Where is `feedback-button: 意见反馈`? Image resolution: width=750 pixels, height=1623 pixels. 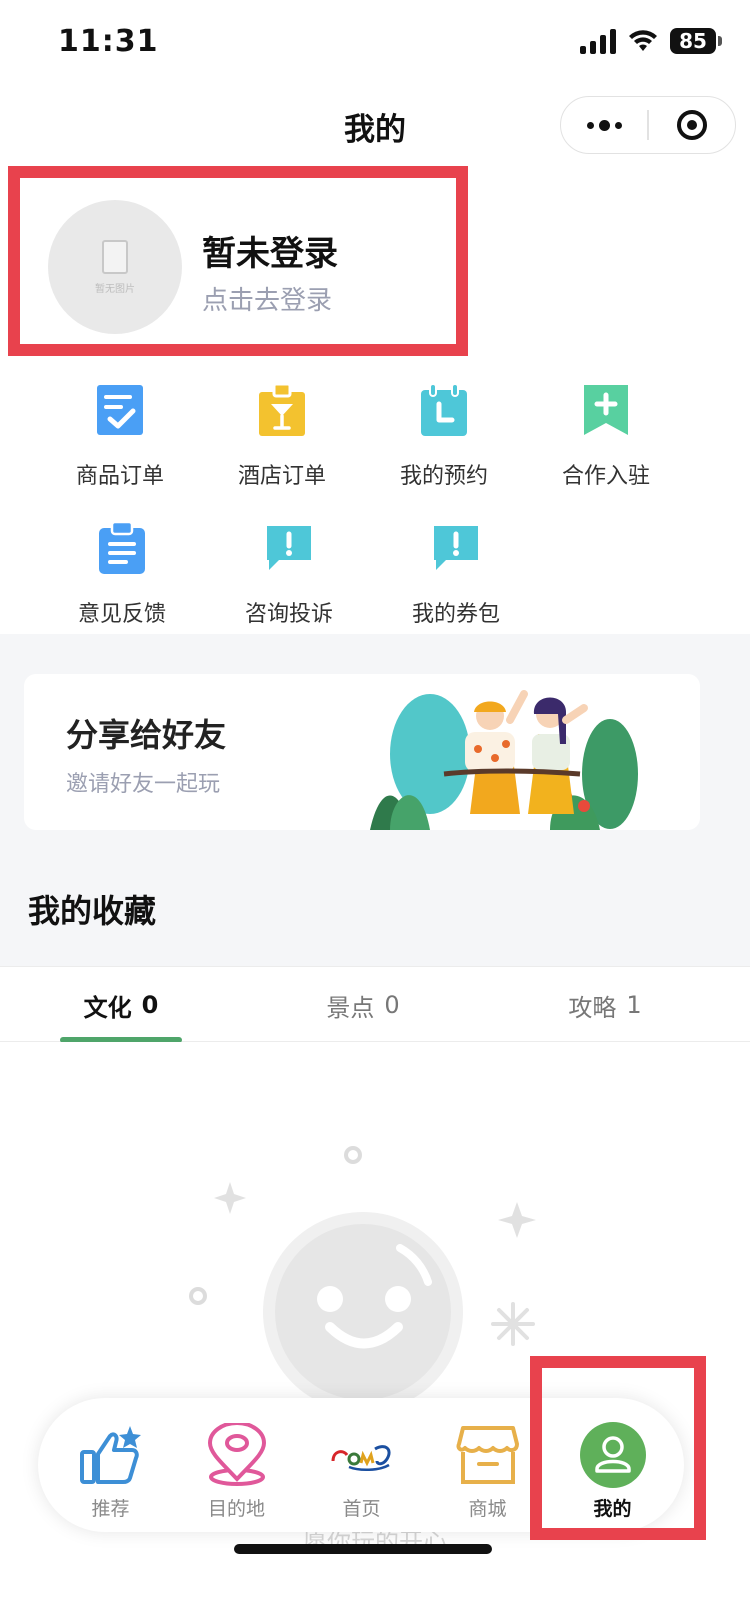 feedback-button: 意见反馈 is located at coordinates (122, 574).